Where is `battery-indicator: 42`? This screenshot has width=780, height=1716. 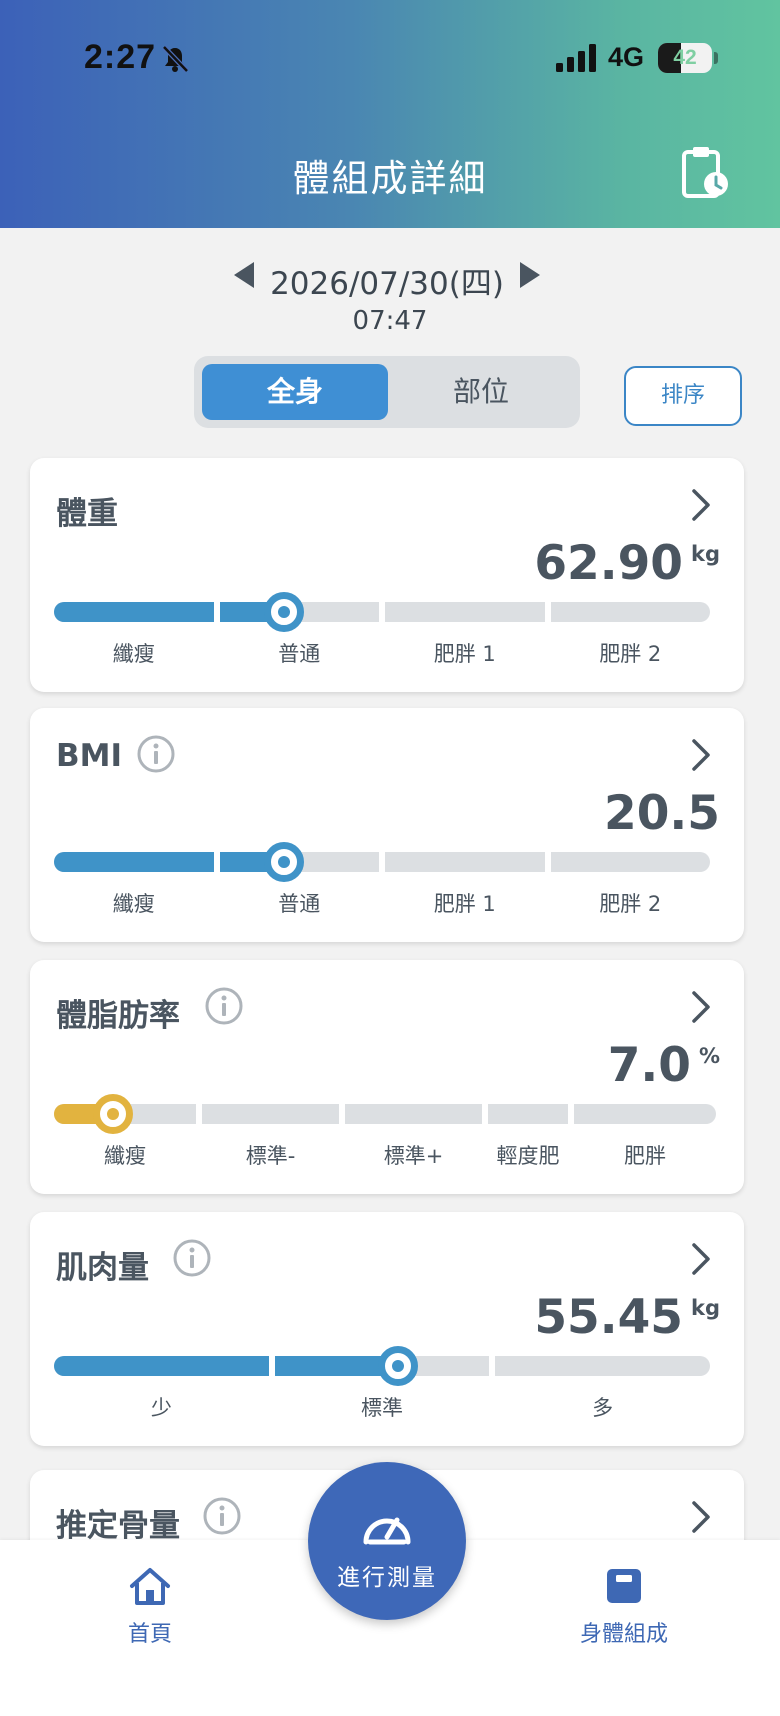 battery-indicator: 42 is located at coordinates (685, 58).